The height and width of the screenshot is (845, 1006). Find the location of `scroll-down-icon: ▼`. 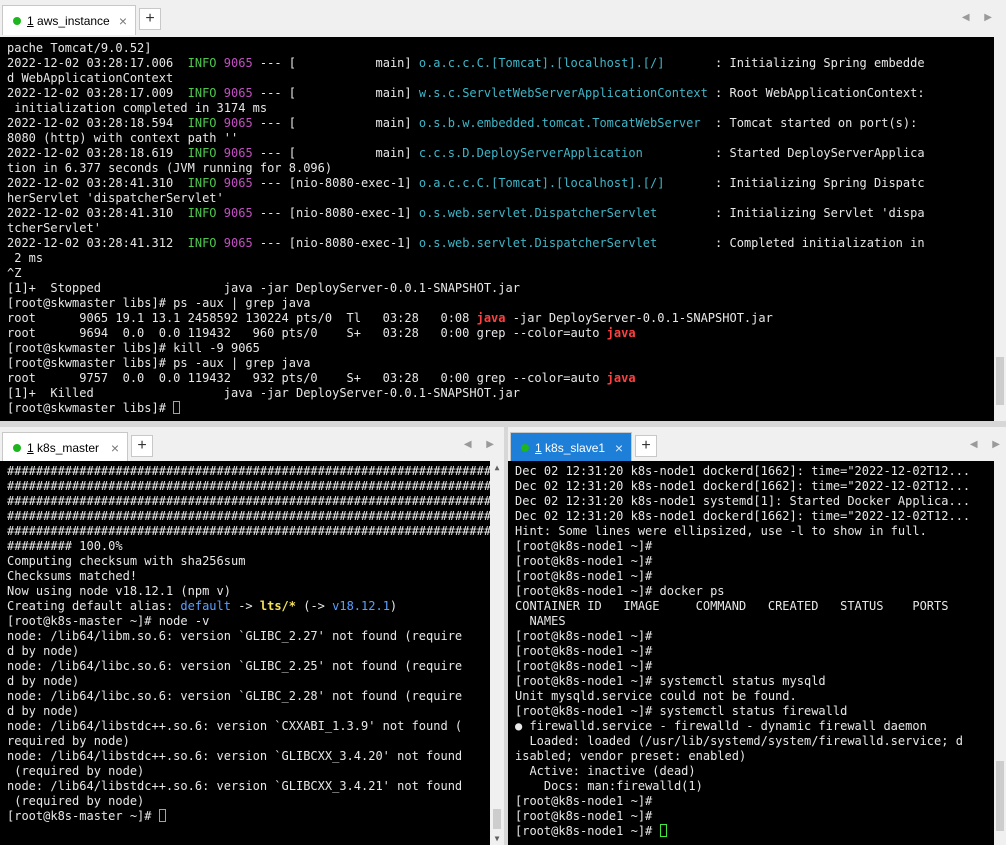

scroll-down-icon: ▼ is located at coordinates (497, 838).